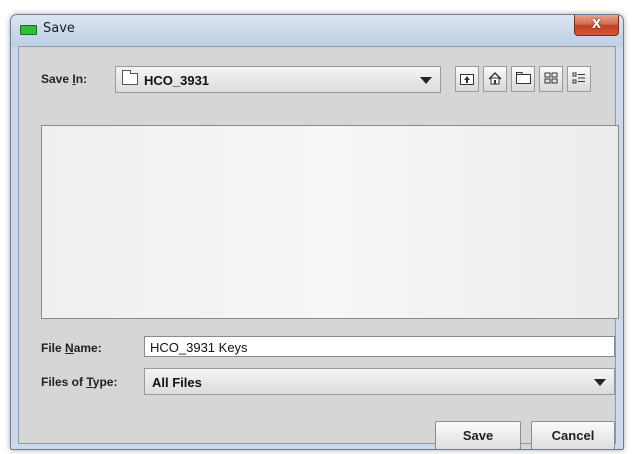 The image size is (633, 454). I want to click on files-of-type-label: Files of Type:, so click(79, 382).